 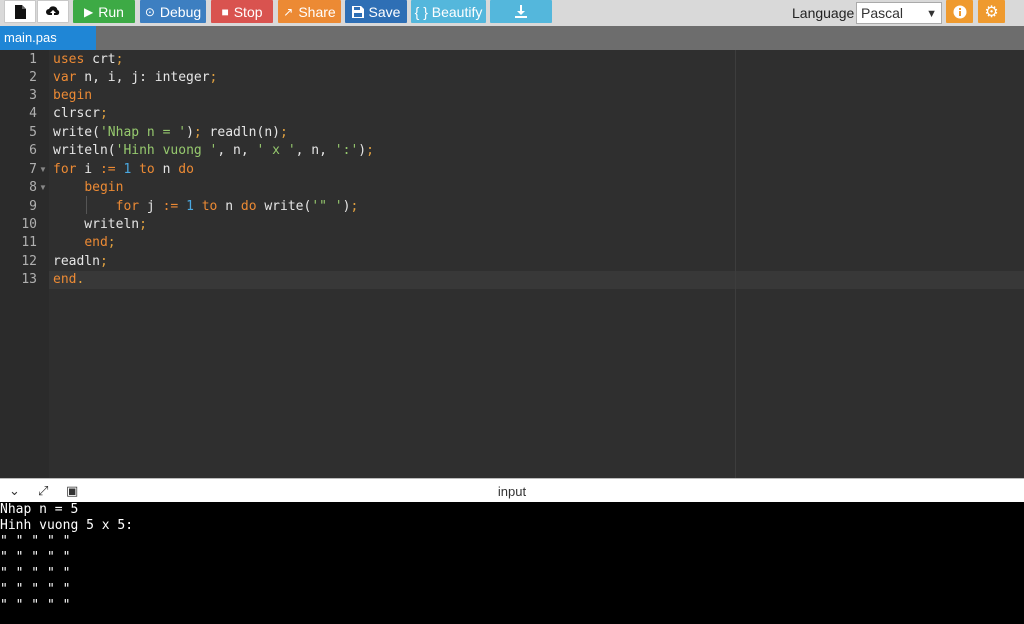 What do you see at coordinates (317, 11) in the screenshot?
I see `share-label: Share` at bounding box center [317, 11].